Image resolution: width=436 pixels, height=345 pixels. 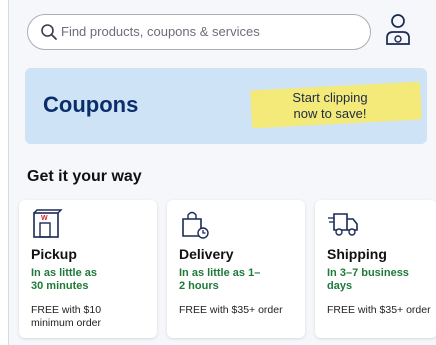 What do you see at coordinates (84, 176) in the screenshot?
I see `section-title: Get it your way` at bounding box center [84, 176].